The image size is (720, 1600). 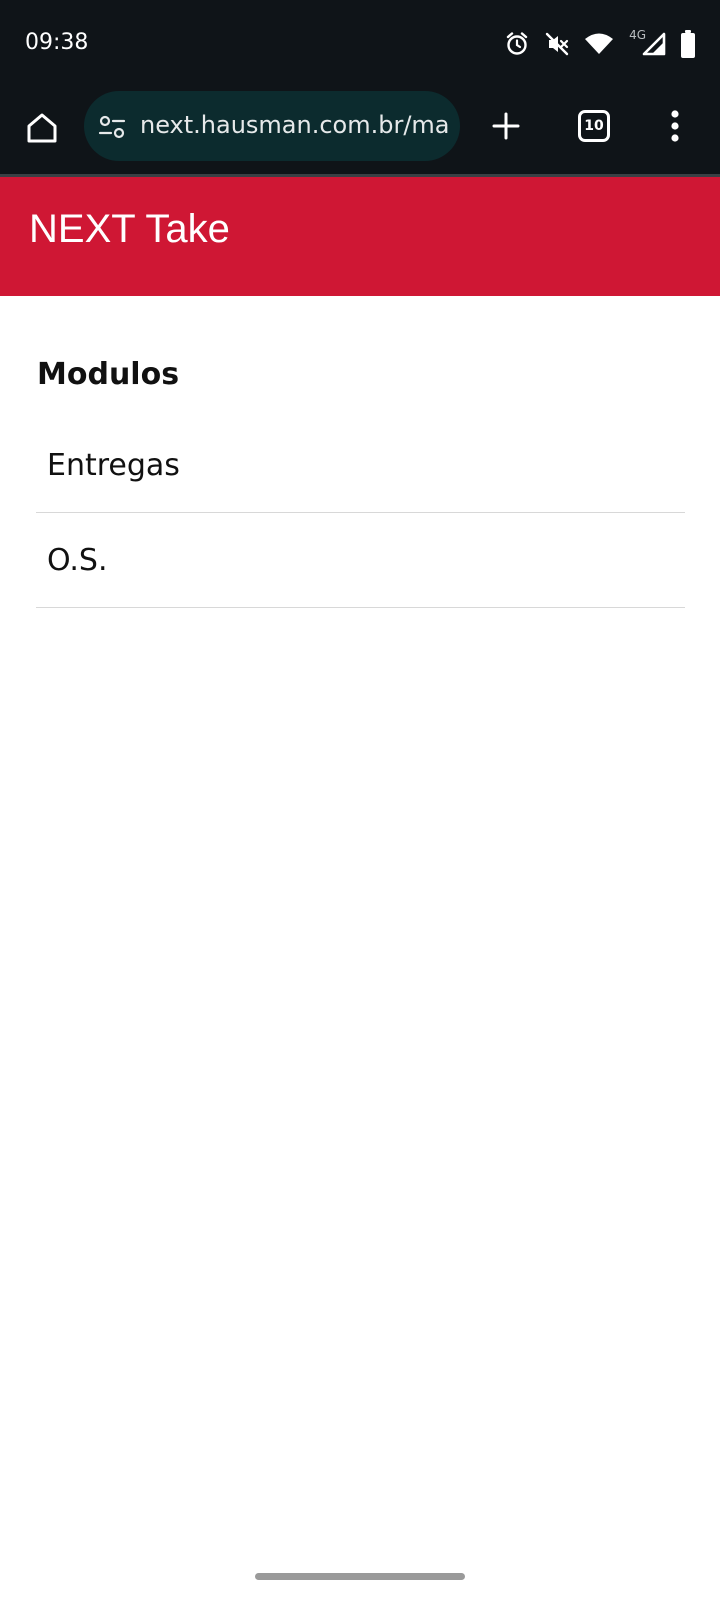 I want to click on signal-icon, so click(x=654, y=44).